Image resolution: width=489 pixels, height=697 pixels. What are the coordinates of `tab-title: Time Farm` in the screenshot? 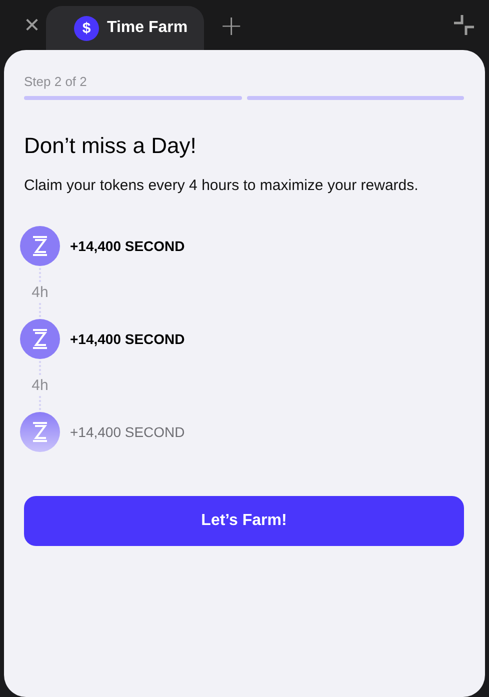 It's located at (147, 28).